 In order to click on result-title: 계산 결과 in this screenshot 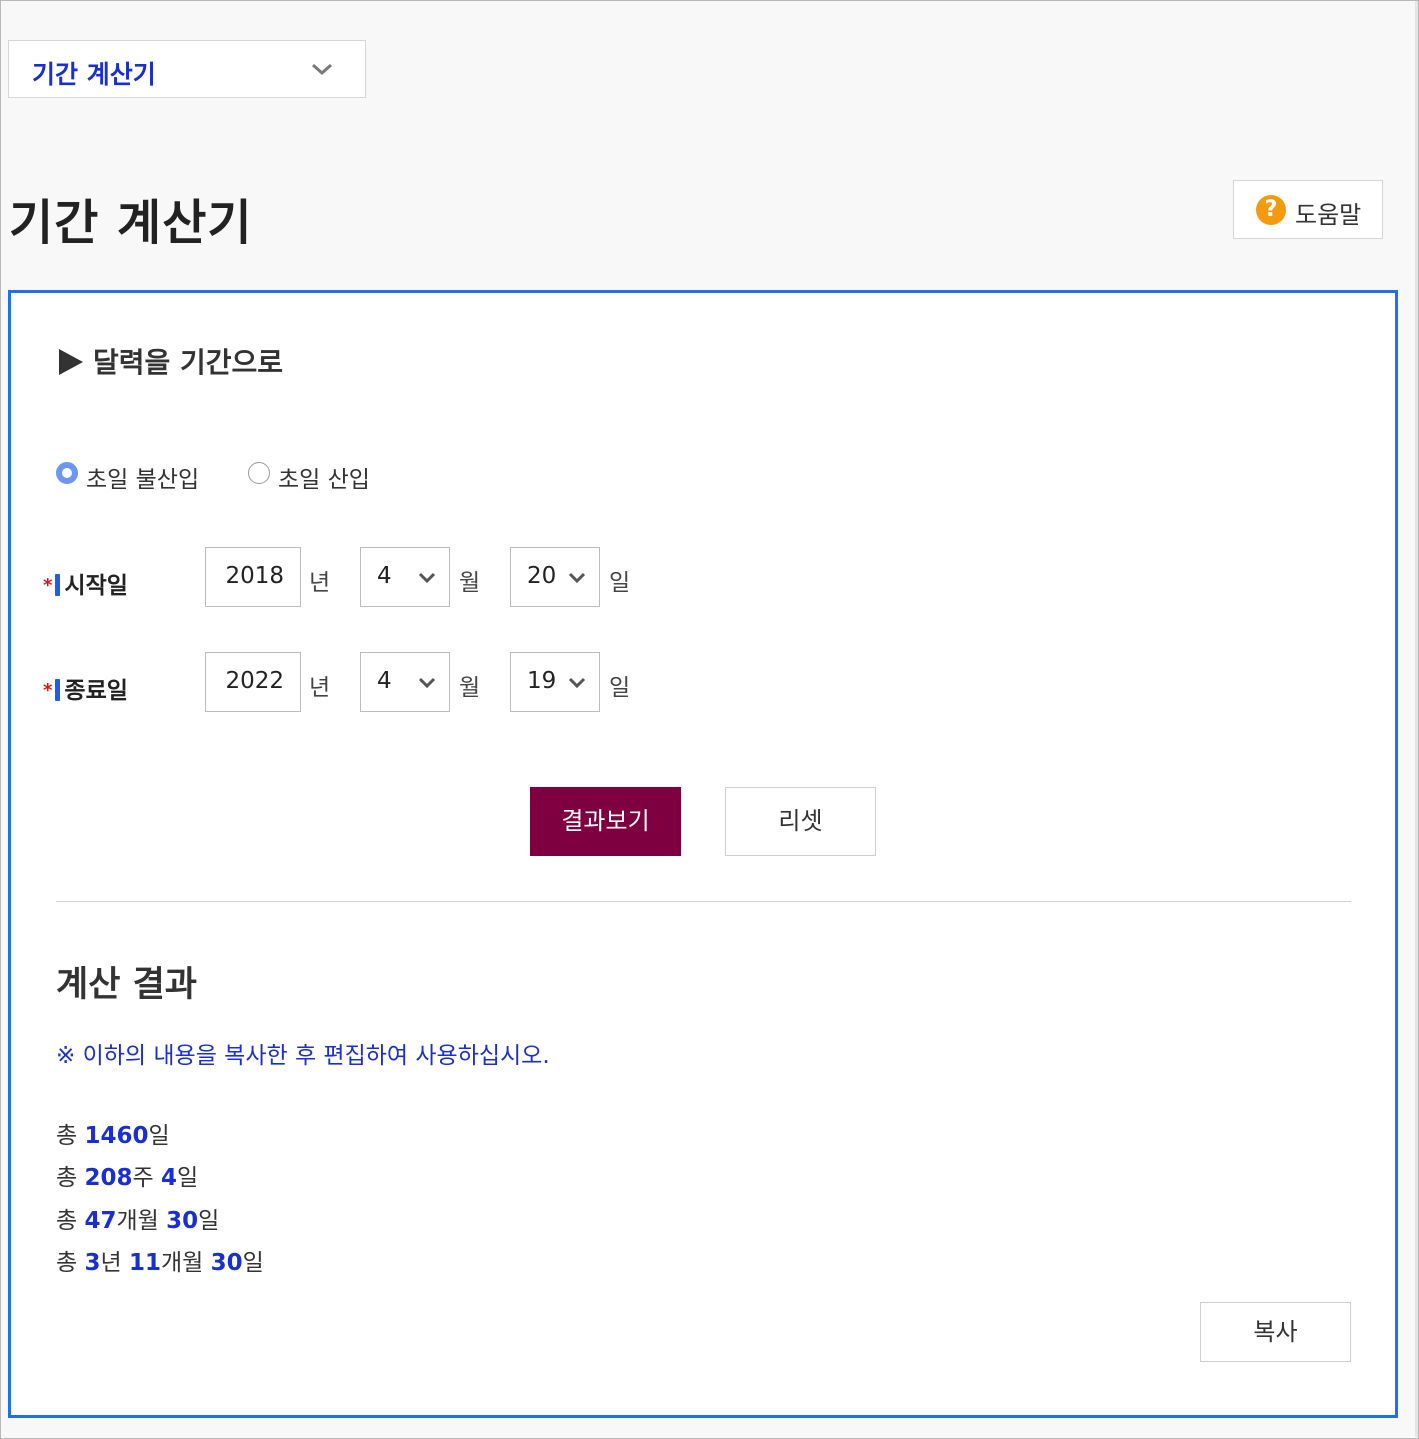, I will do `click(126, 985)`.